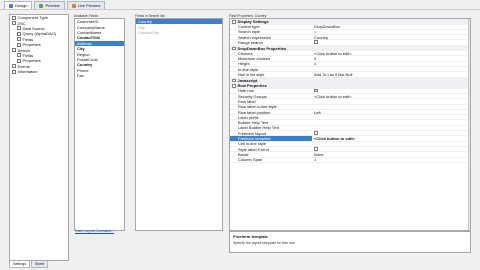 The image size is (480, 270). What do you see at coordinates (27, 72) in the screenshot?
I see `tree-item-label: Information` at bounding box center [27, 72].